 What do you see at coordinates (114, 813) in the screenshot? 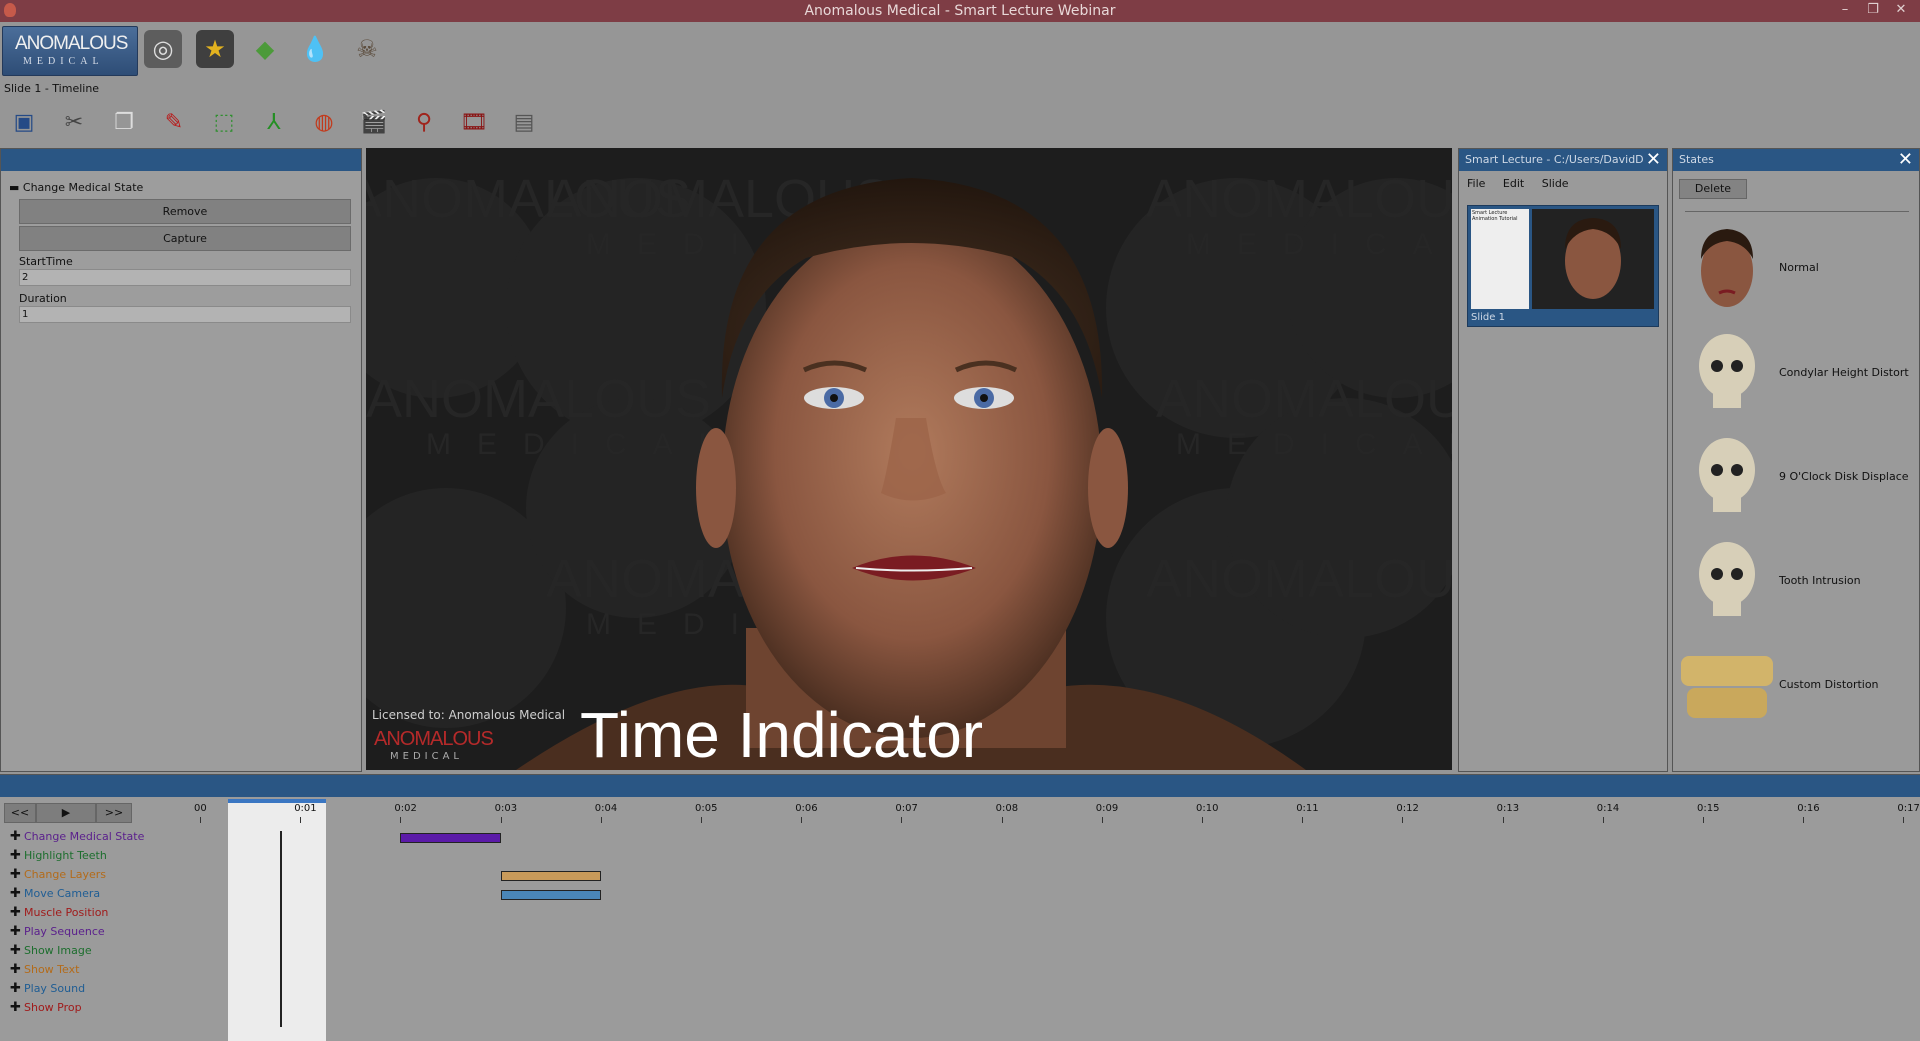
I see `forward-button: >>` at bounding box center [114, 813].